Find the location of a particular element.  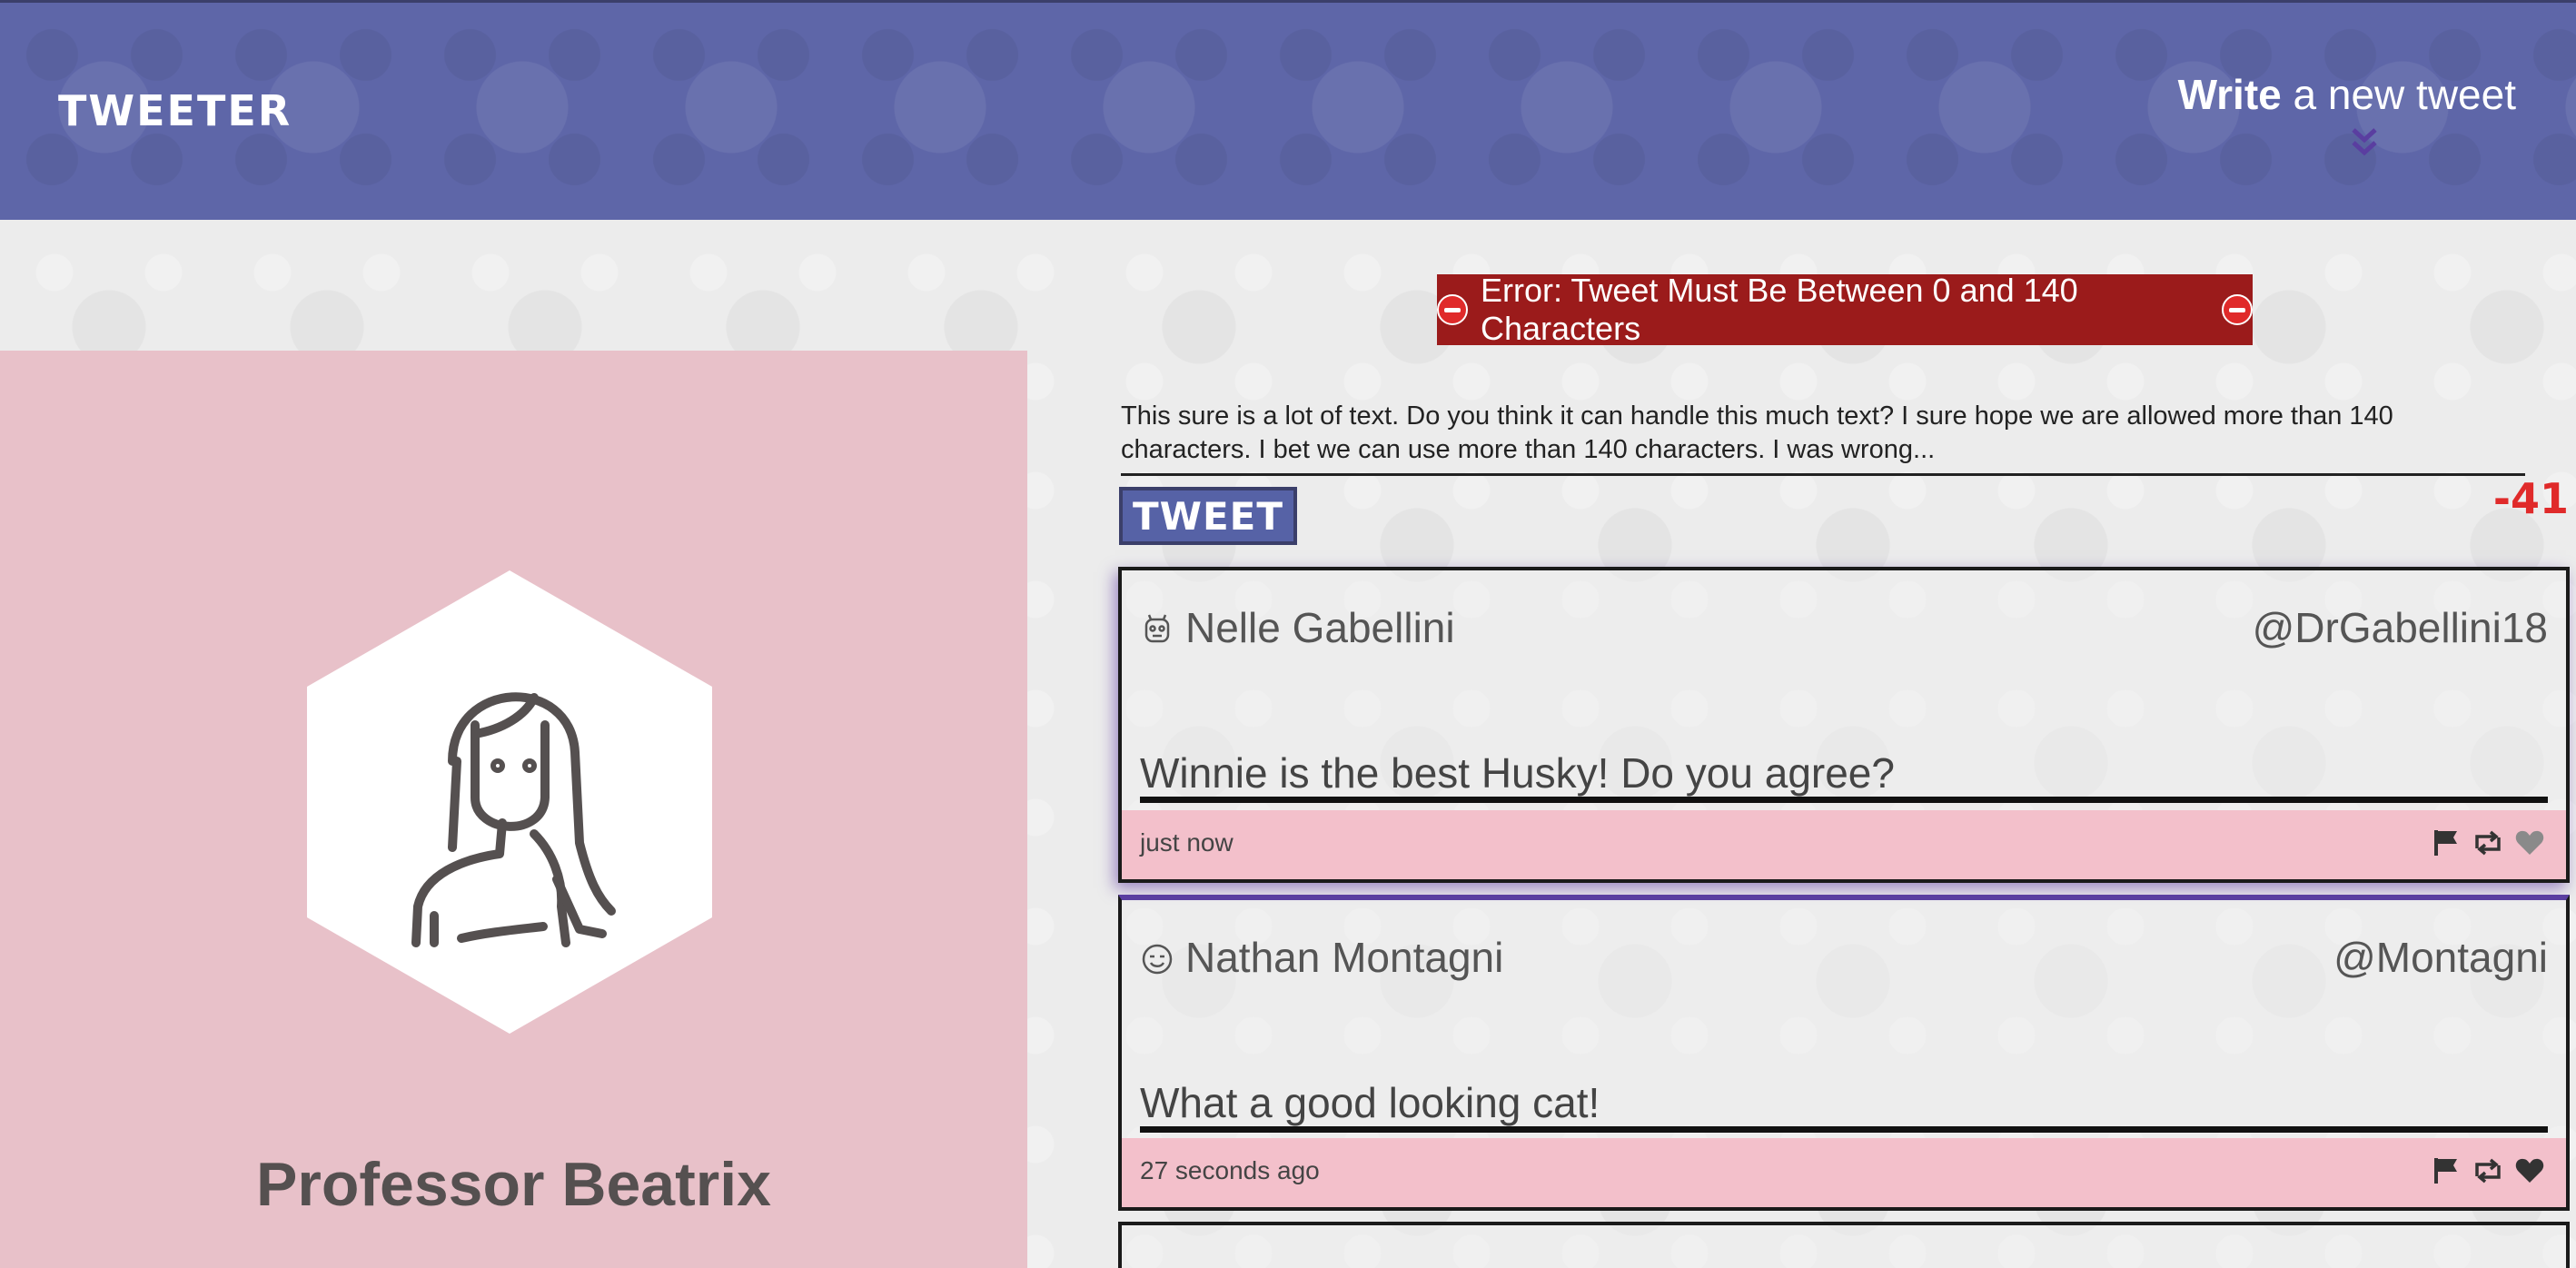

tweet-author-handle: @Montagni is located at coordinates (2440, 957).